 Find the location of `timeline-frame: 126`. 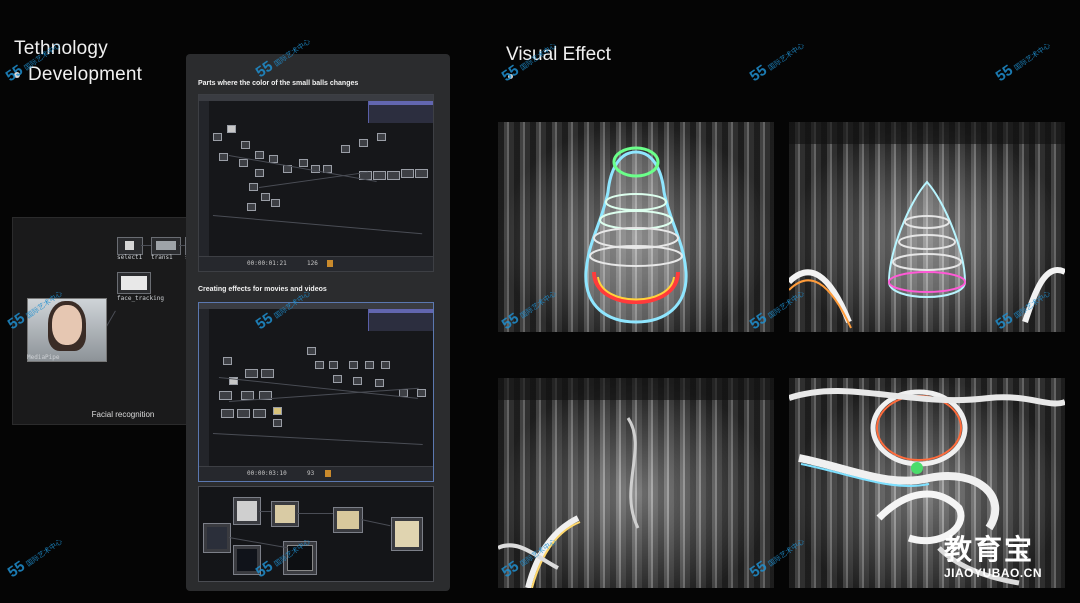

timeline-frame: 126 is located at coordinates (312, 263).